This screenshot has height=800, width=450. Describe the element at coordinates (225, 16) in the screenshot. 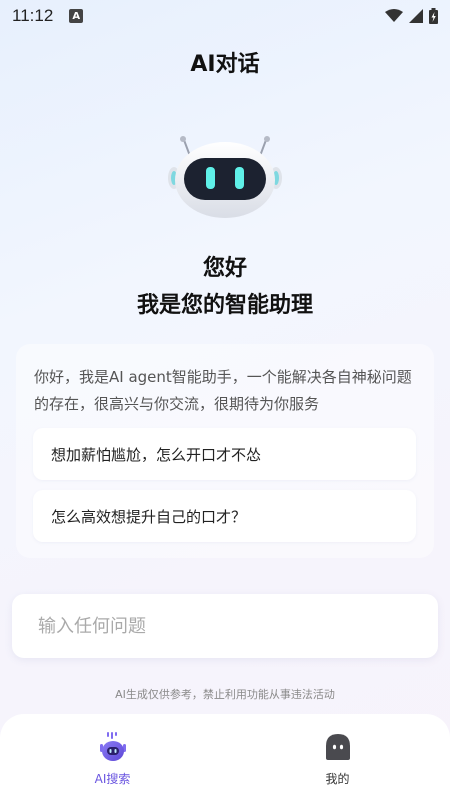

I see `status-bar: 11:12 A` at that location.